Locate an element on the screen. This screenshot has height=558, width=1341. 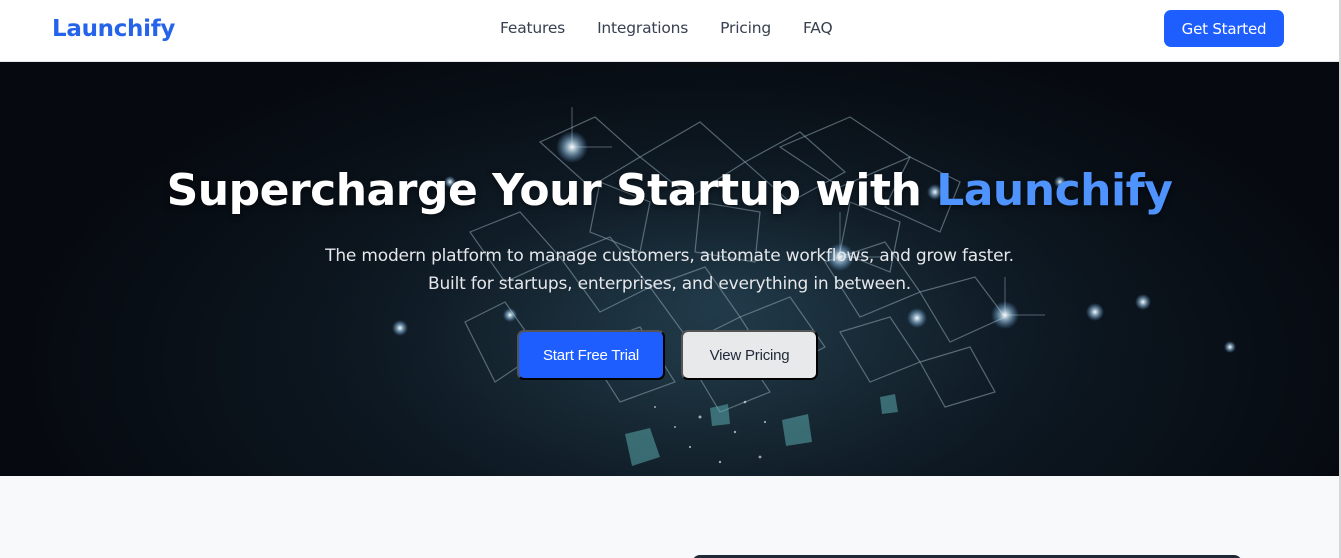
hero-title: Supercharge Your Startup with Launchify is located at coordinates (669, 190).